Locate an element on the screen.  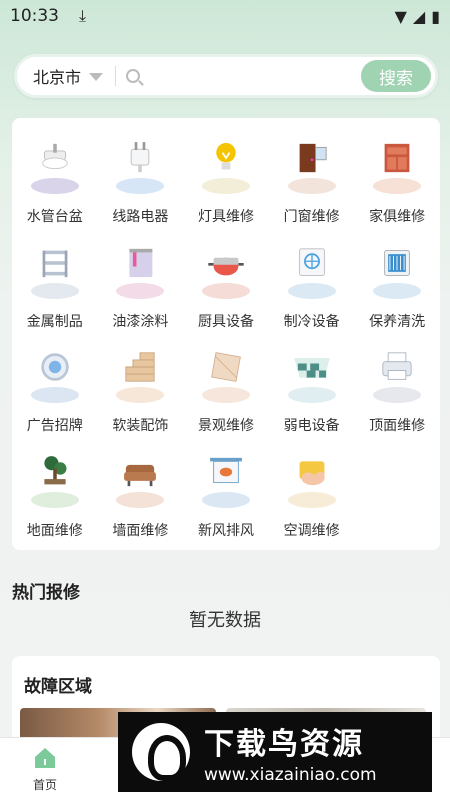
category-item: 地面维修 is located at coordinates (55, 496).